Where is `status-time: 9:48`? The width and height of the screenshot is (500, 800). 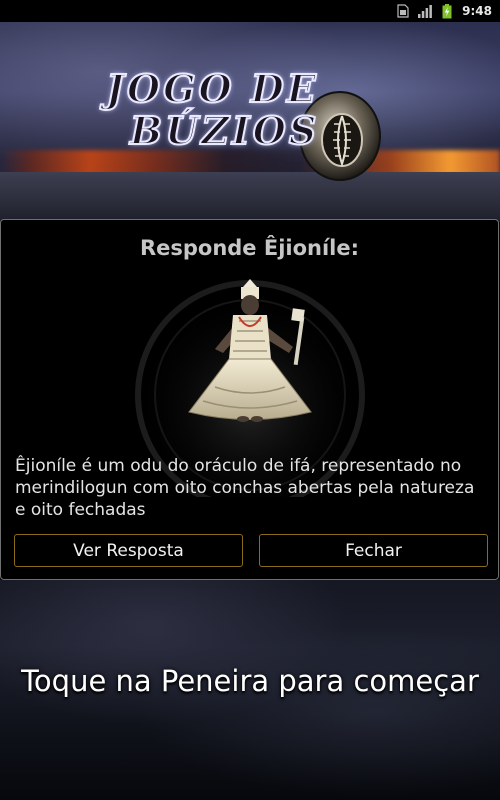
status-time: 9:48 is located at coordinates (477, 11).